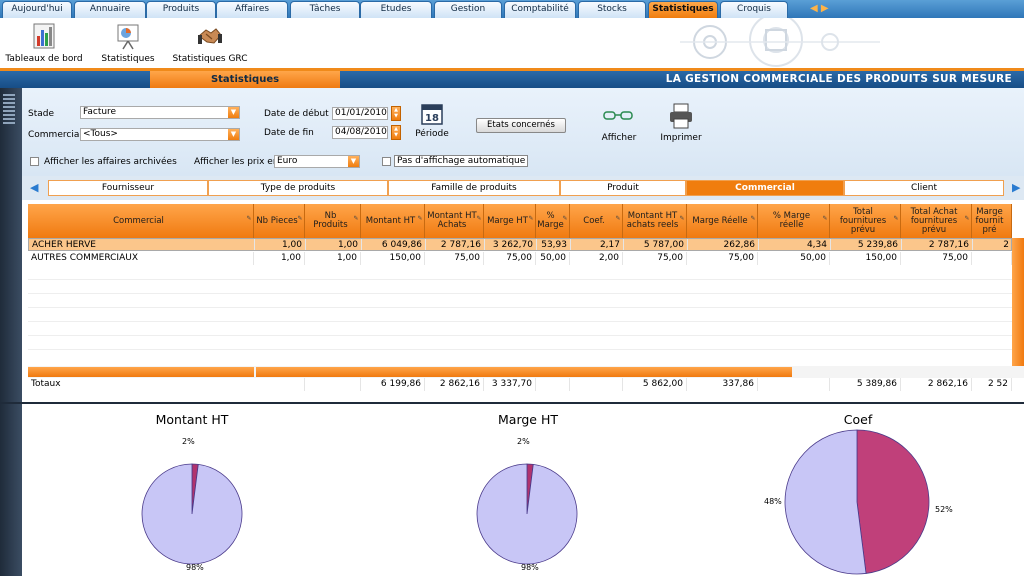 The height and width of the screenshot is (576, 1024). Describe the element at coordinates (317, 161) in the screenshot. I see `prices-currency-select: Euro ▼` at that location.